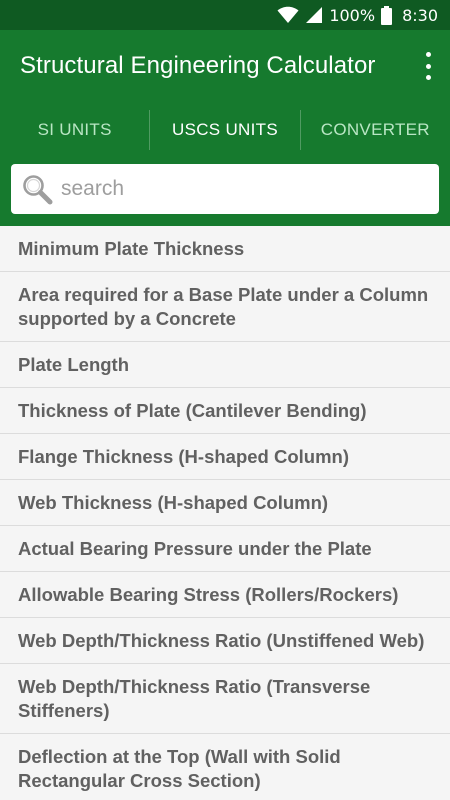  What do you see at coordinates (225, 249) in the screenshot?
I see `list-item: Minimum Plate Thickness` at bounding box center [225, 249].